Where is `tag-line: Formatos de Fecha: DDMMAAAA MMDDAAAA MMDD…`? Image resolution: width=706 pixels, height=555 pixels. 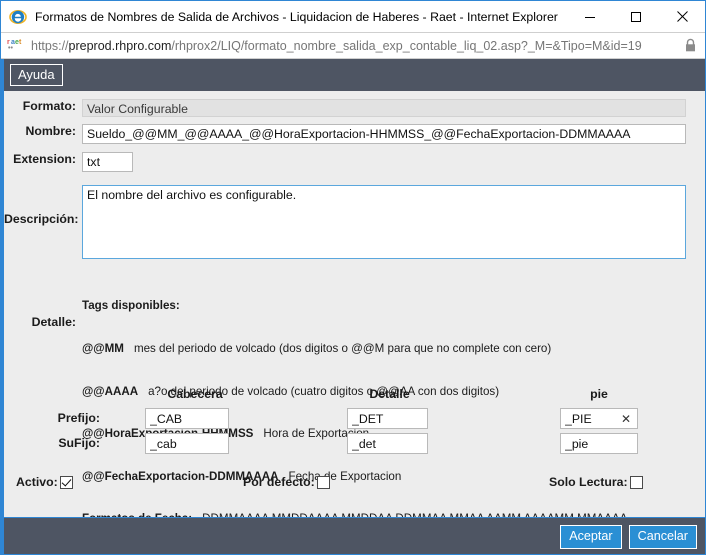
tag-line: Formatos de Fecha: DDMMAAAA MMDDAAAA MMDD… is located at coordinates (354, 514).